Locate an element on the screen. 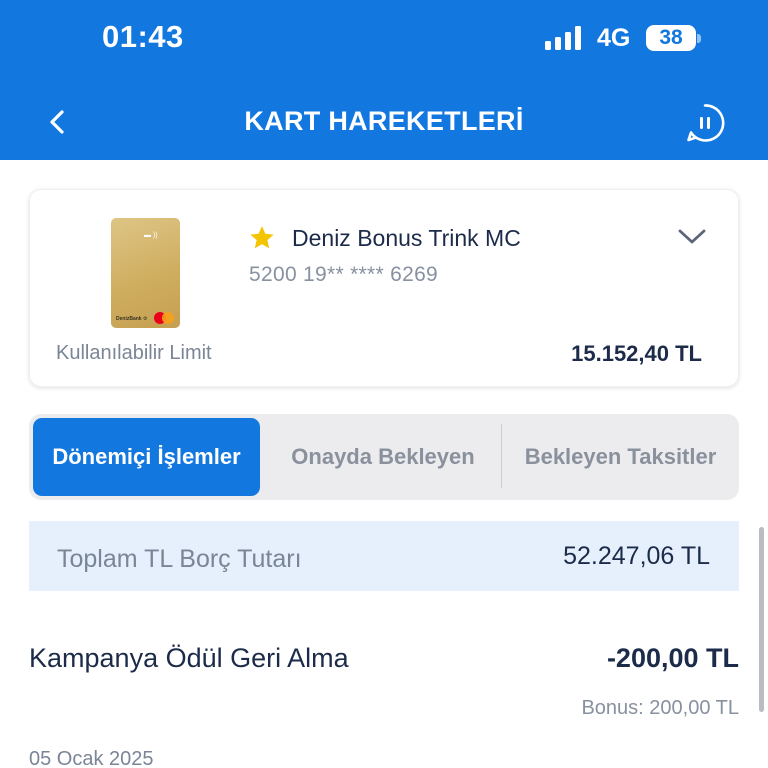 This screenshot has width=768, height=768. transaction-bonus: Bonus: 200,00 TL is located at coordinates (660, 708).